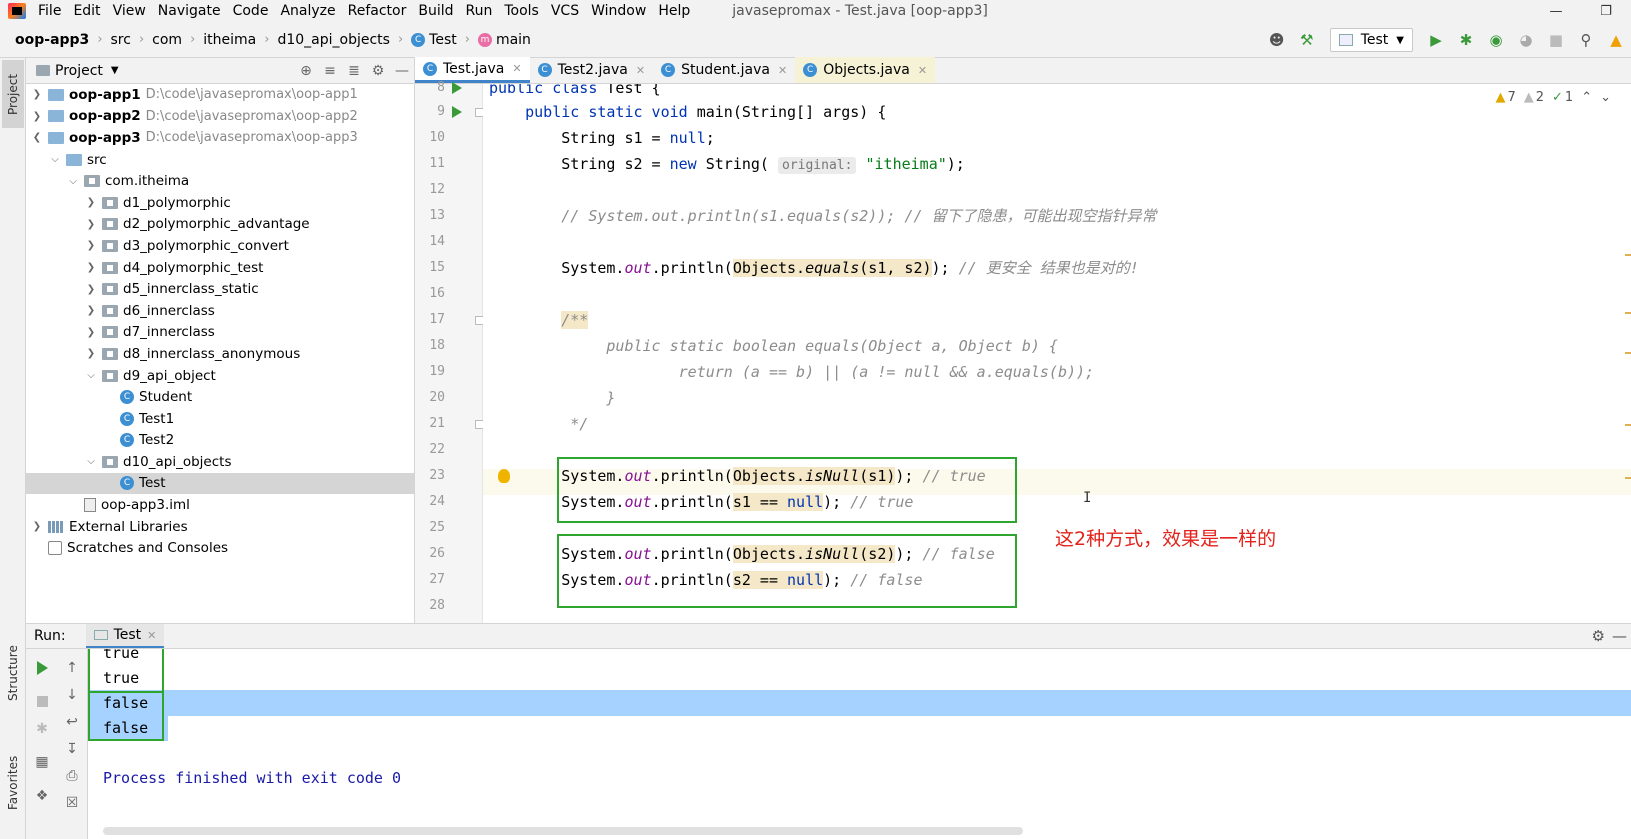 This screenshot has height=839, width=1631. I want to click on tree-item: ❯ d5_innerclass_static, so click(220, 289).